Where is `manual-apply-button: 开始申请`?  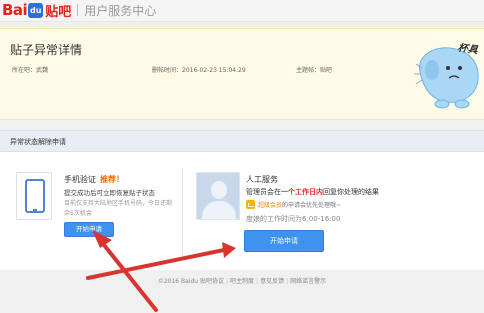 manual-apply-button: 开始申请 is located at coordinates (284, 241).